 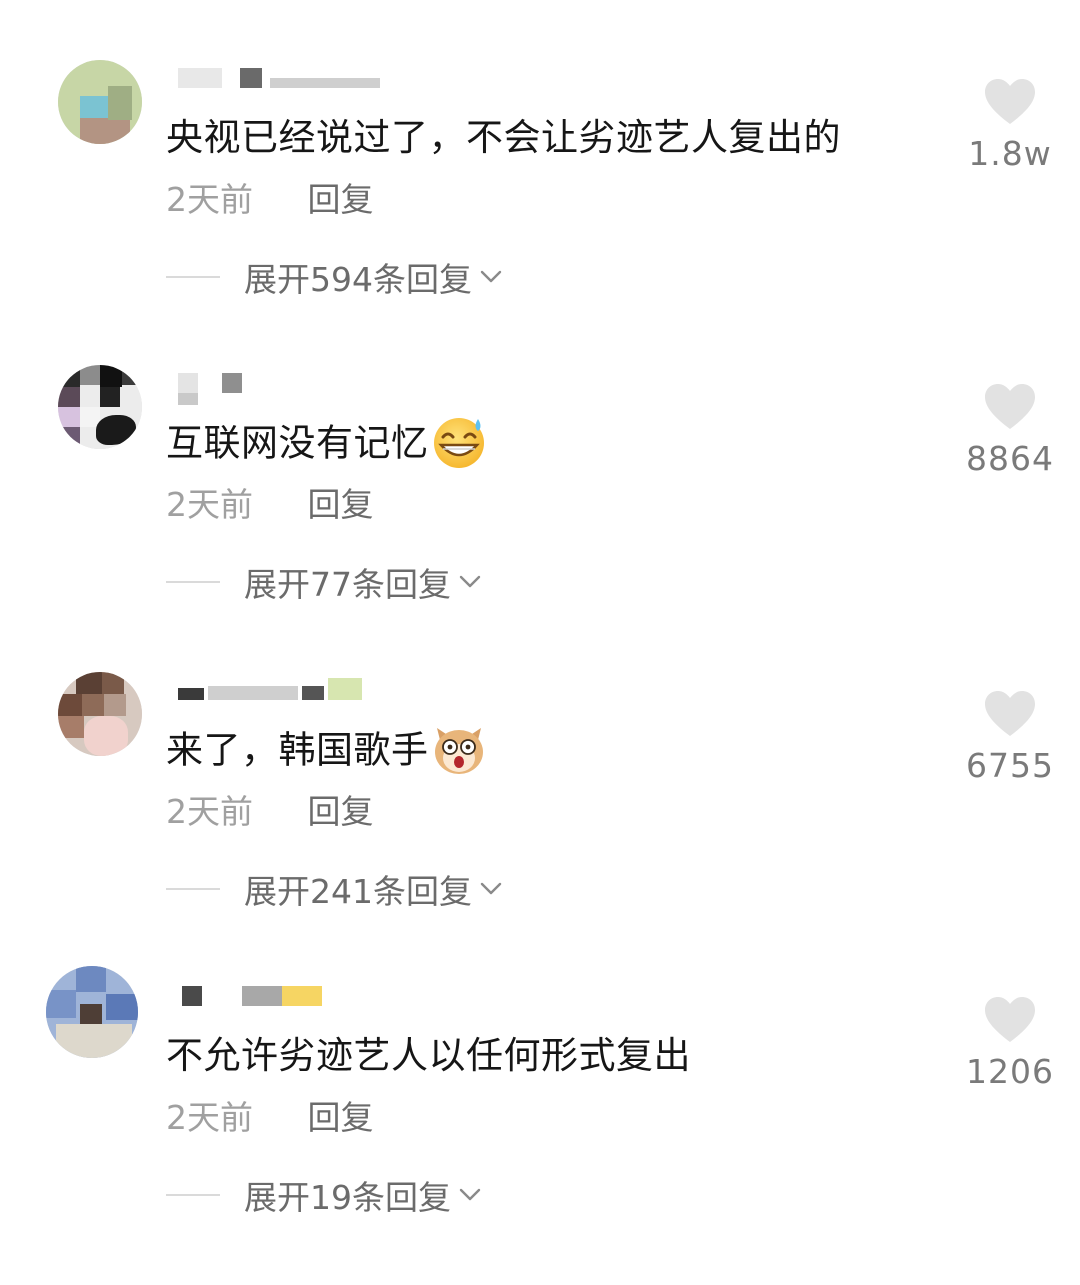 What do you see at coordinates (297, 443) in the screenshot?
I see `comment-text-content: 互联网没有记忆` at bounding box center [297, 443].